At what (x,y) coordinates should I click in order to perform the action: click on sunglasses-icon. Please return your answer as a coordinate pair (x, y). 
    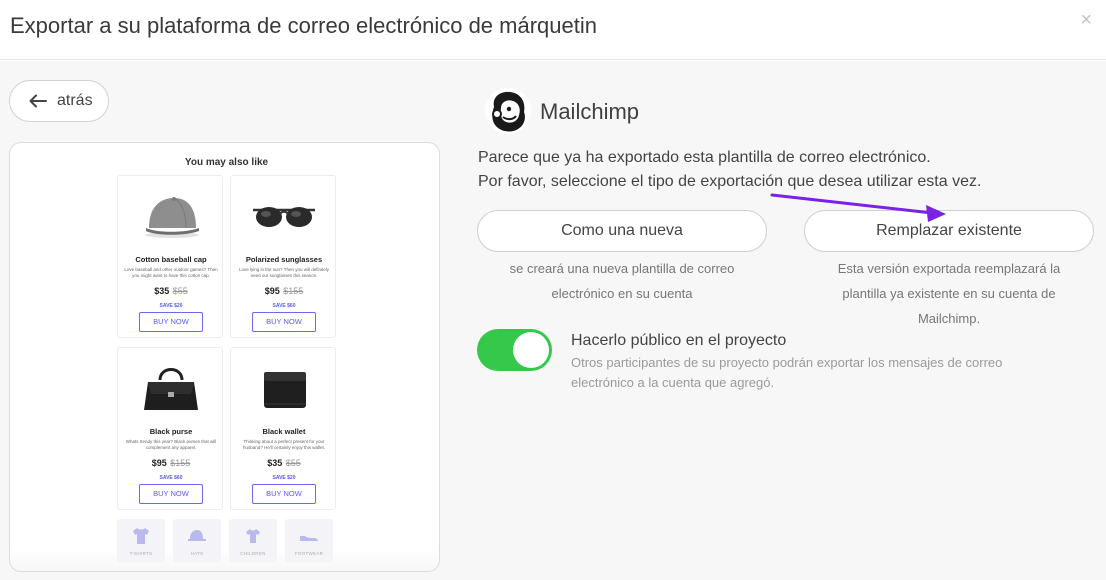
    Looking at the image, I should click on (284, 217).